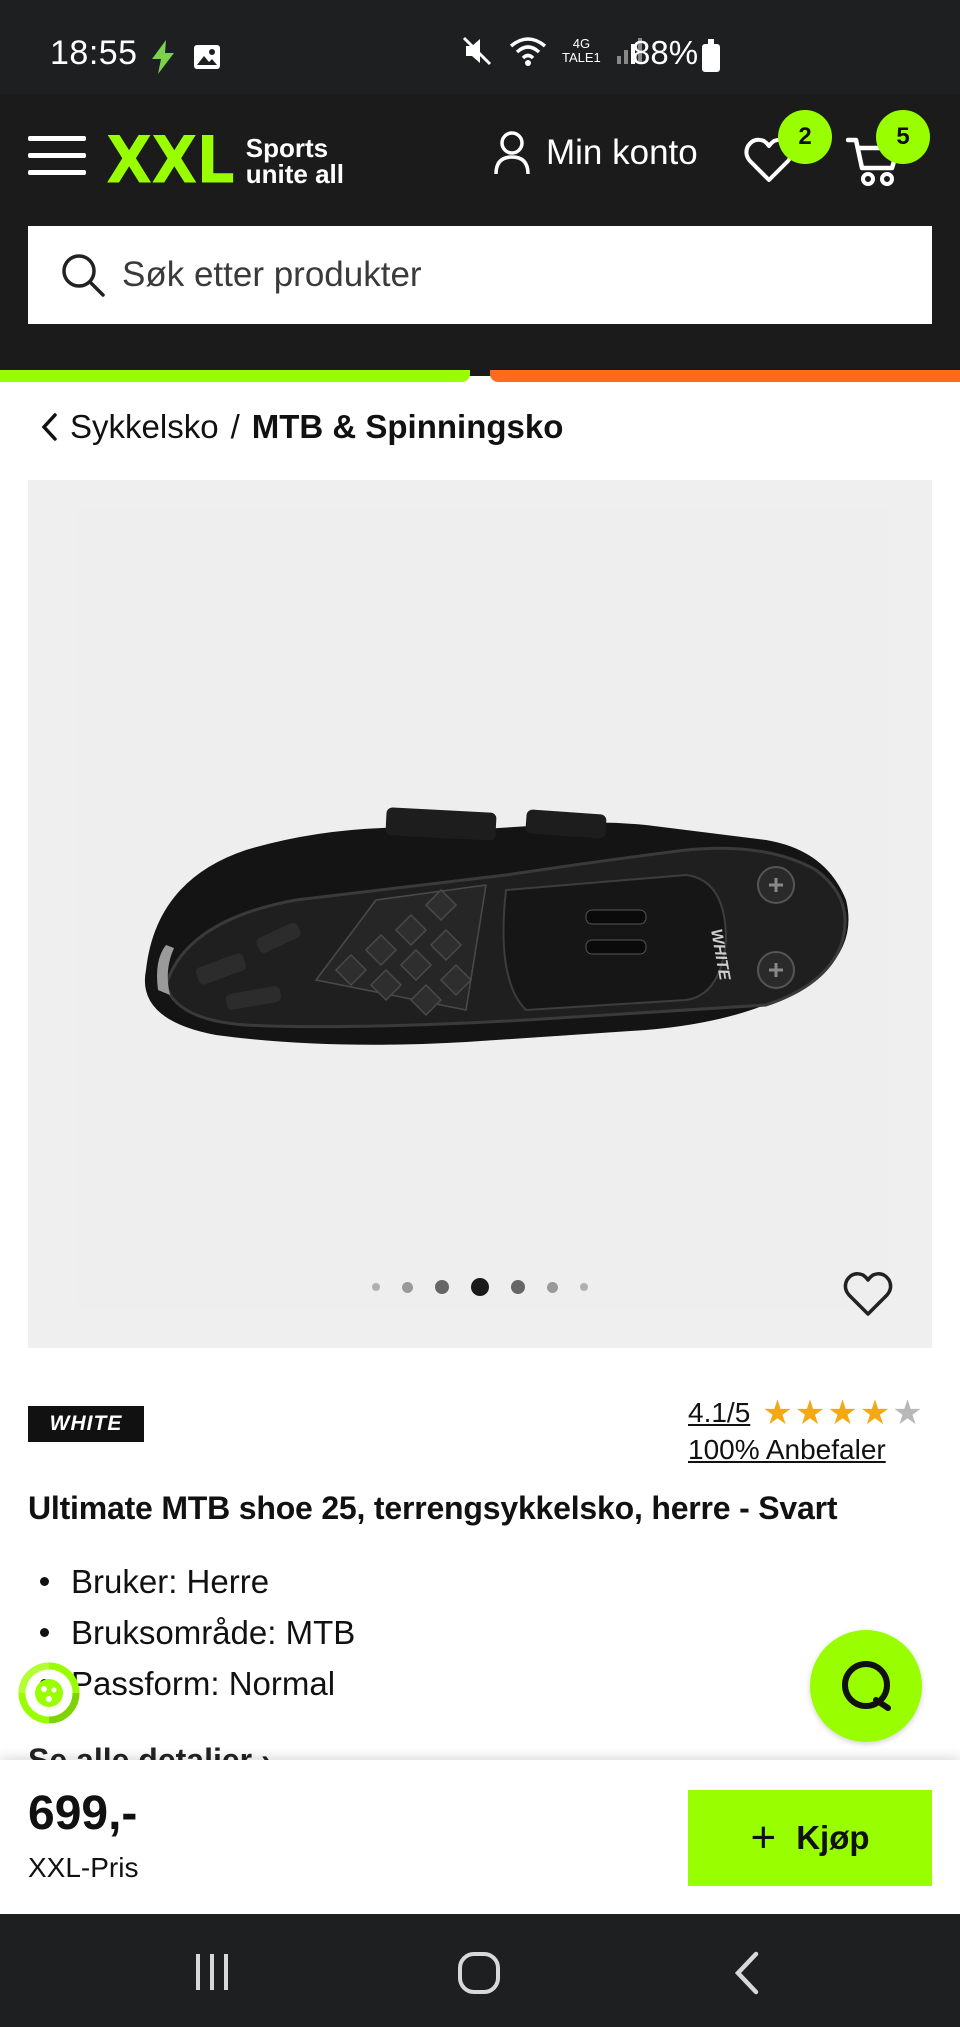 The image size is (960, 2027). What do you see at coordinates (83, 1813) in the screenshot?
I see `product-price: 699,-` at bounding box center [83, 1813].